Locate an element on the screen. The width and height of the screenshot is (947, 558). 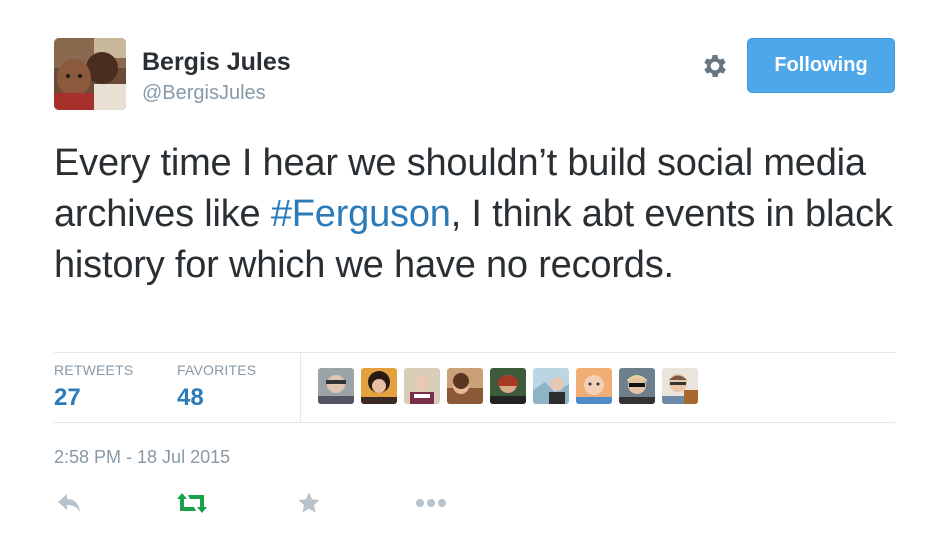
reply-icon is located at coordinates (69, 503).